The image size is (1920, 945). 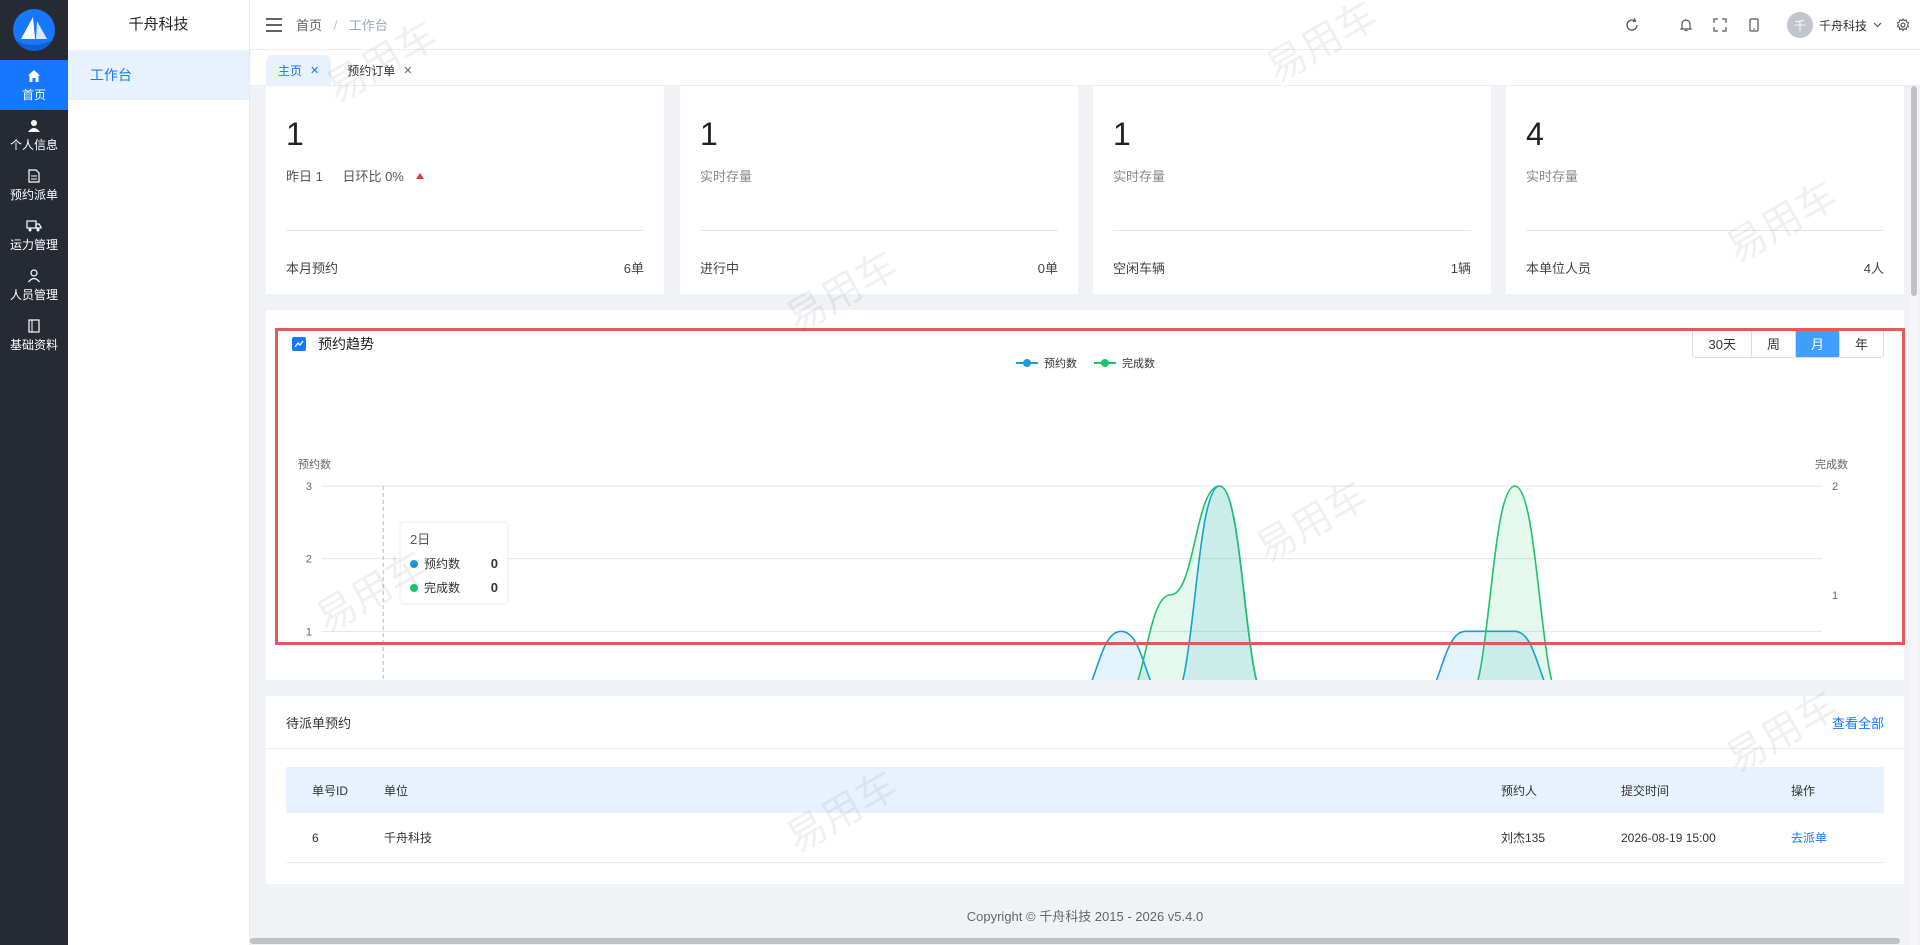 What do you see at coordinates (414, 564) in the screenshot?
I see `tooltip-marker` at bounding box center [414, 564].